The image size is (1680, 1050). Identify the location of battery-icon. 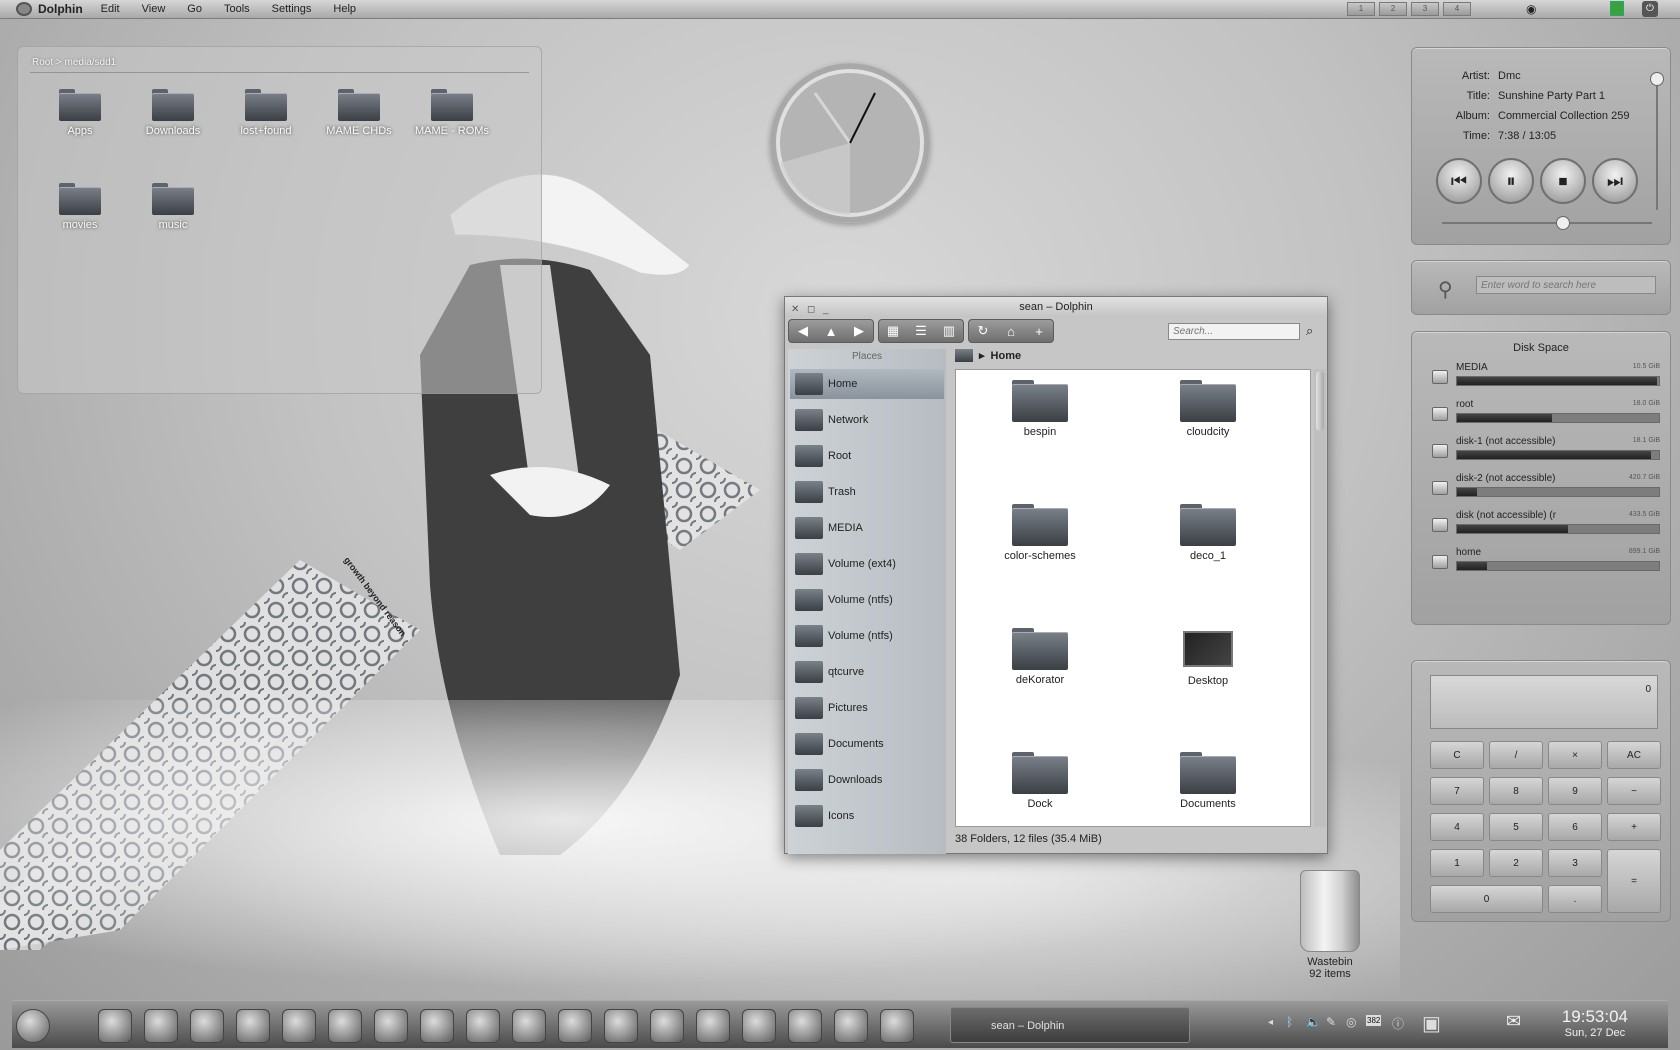
(1617, 8).